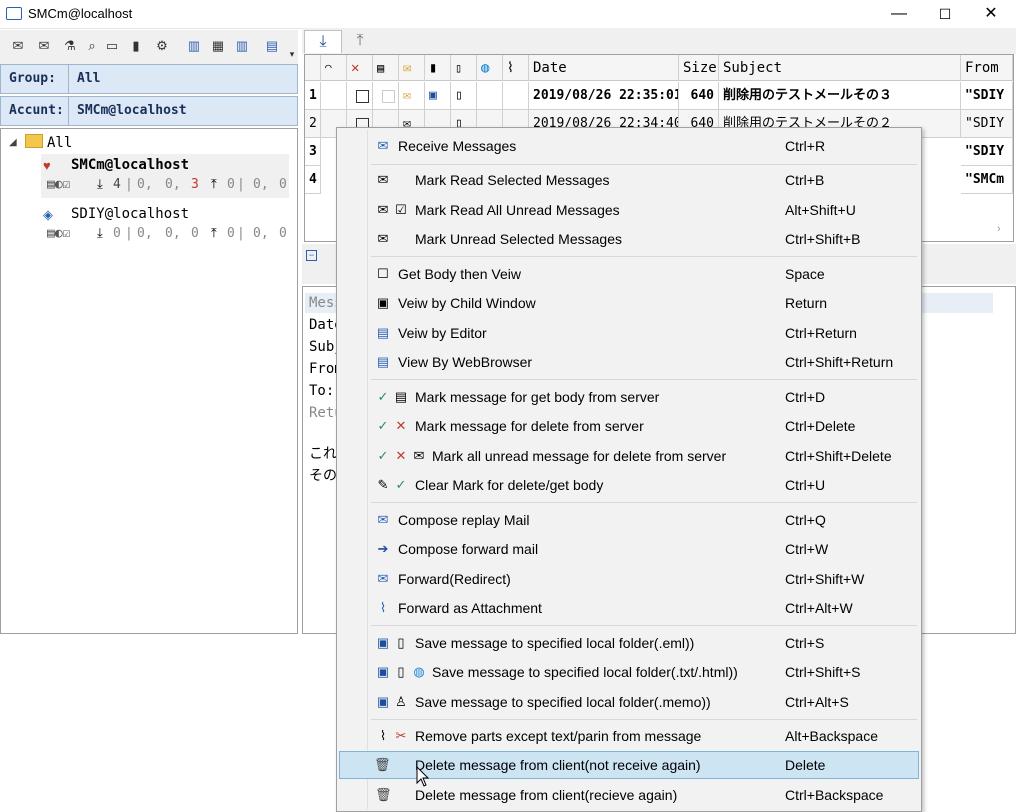 The image size is (1016, 812). I want to click on layout-rows-icon: ▤, so click(272, 46).